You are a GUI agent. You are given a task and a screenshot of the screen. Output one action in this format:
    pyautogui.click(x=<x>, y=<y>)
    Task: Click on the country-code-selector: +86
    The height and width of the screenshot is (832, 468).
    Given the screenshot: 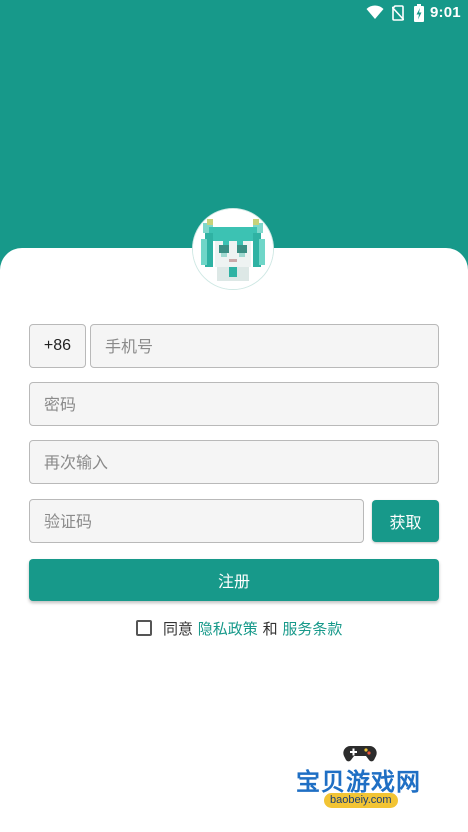 What is the action you would take?
    pyautogui.click(x=57, y=346)
    